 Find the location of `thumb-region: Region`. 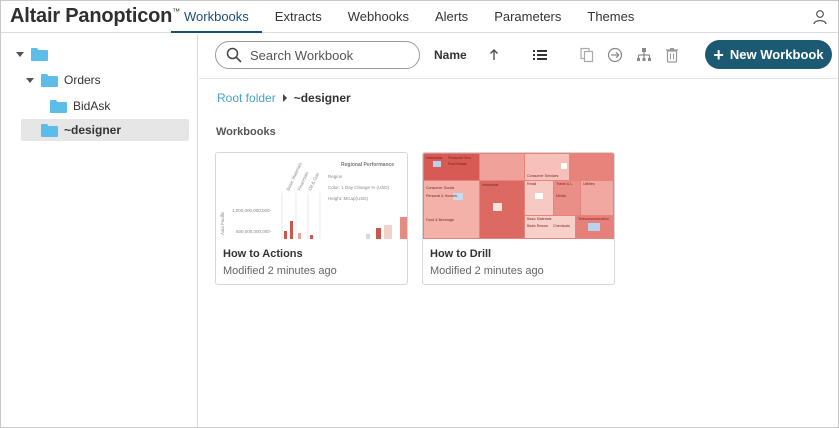

thumb-region: Region is located at coordinates (335, 176).